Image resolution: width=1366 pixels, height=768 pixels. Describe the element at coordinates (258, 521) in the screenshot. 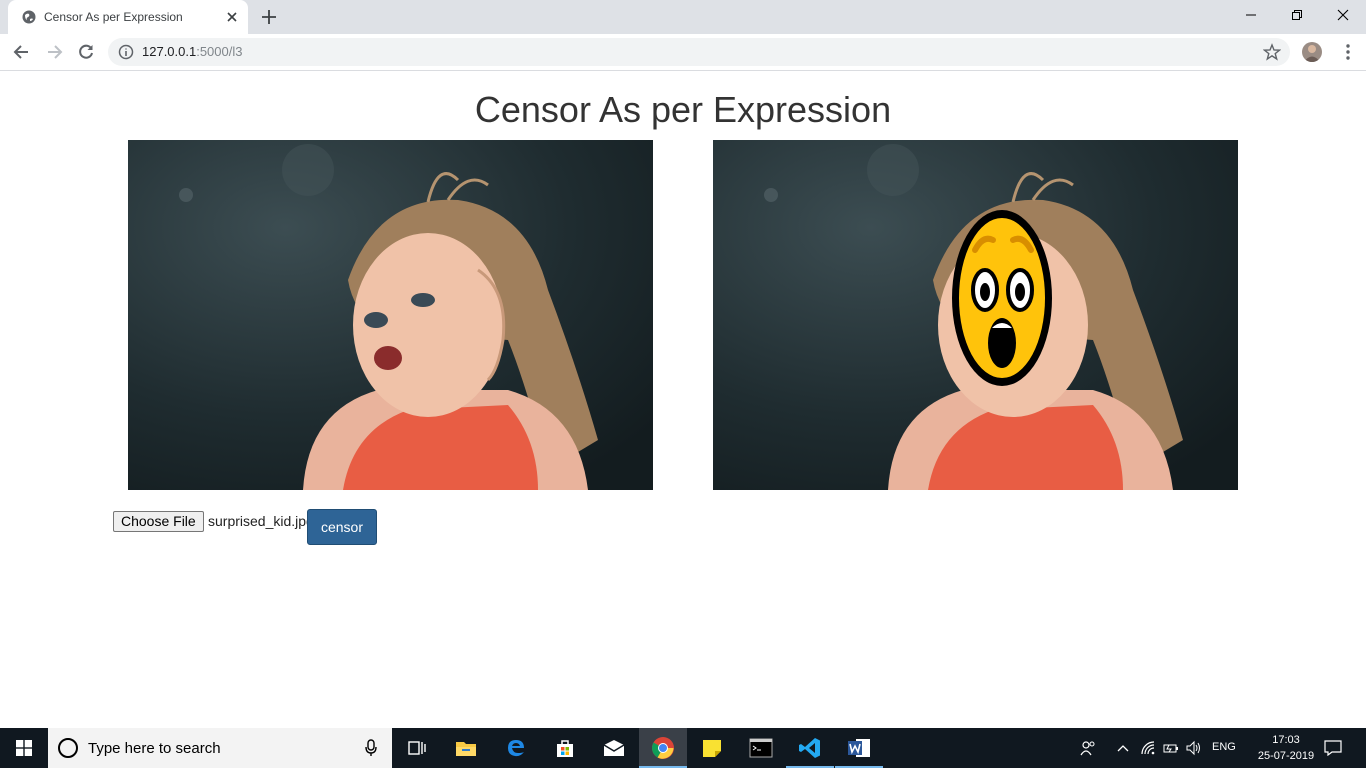

I see `selected-file-name: surprised_kid.jpg` at that location.